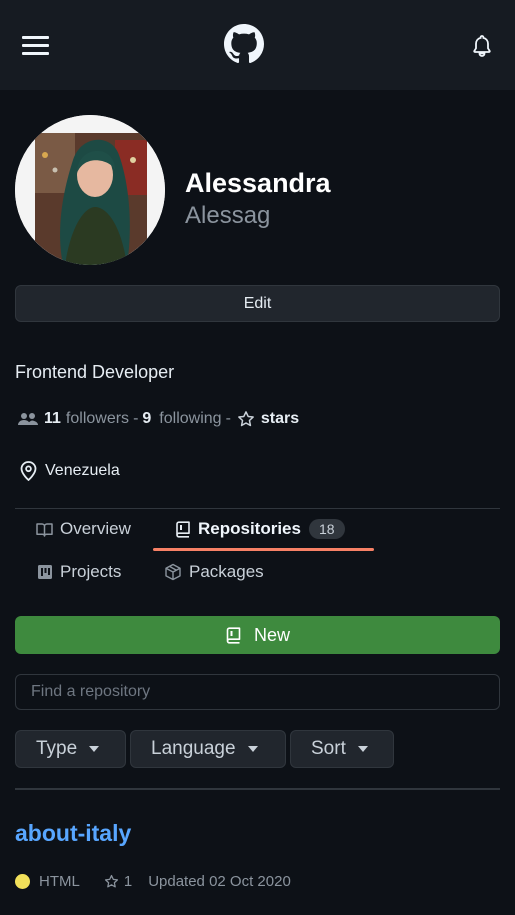 This screenshot has width=515, height=915. Describe the element at coordinates (257, 303) in the screenshot. I see `edit-profile-button: Edit` at that location.